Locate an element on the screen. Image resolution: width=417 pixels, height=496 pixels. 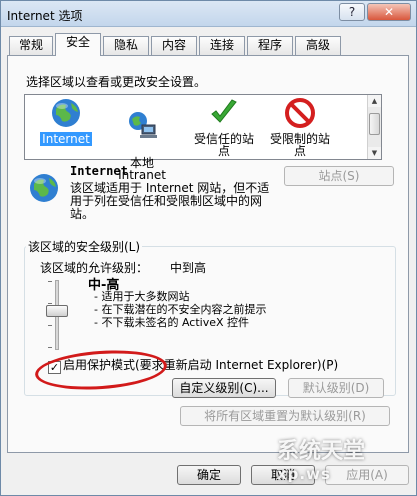
watermark-line-1: 系统天堂 is located at coordinates (321, 451).